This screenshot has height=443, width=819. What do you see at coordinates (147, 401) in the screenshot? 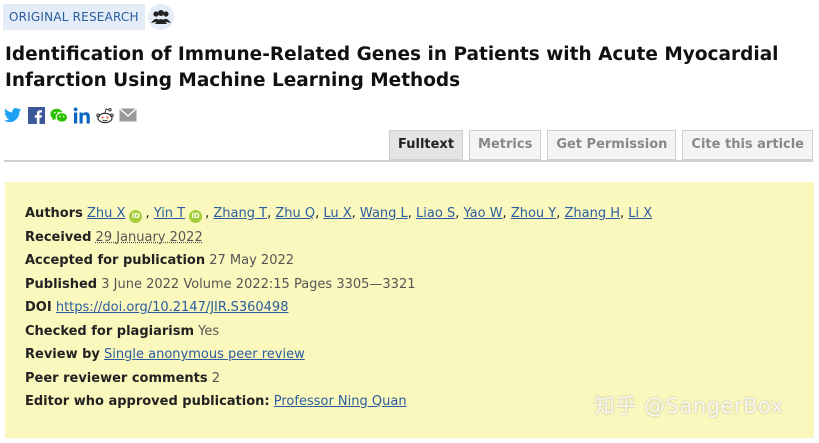
I see `editor-label: Editor who approved publication:` at bounding box center [147, 401].